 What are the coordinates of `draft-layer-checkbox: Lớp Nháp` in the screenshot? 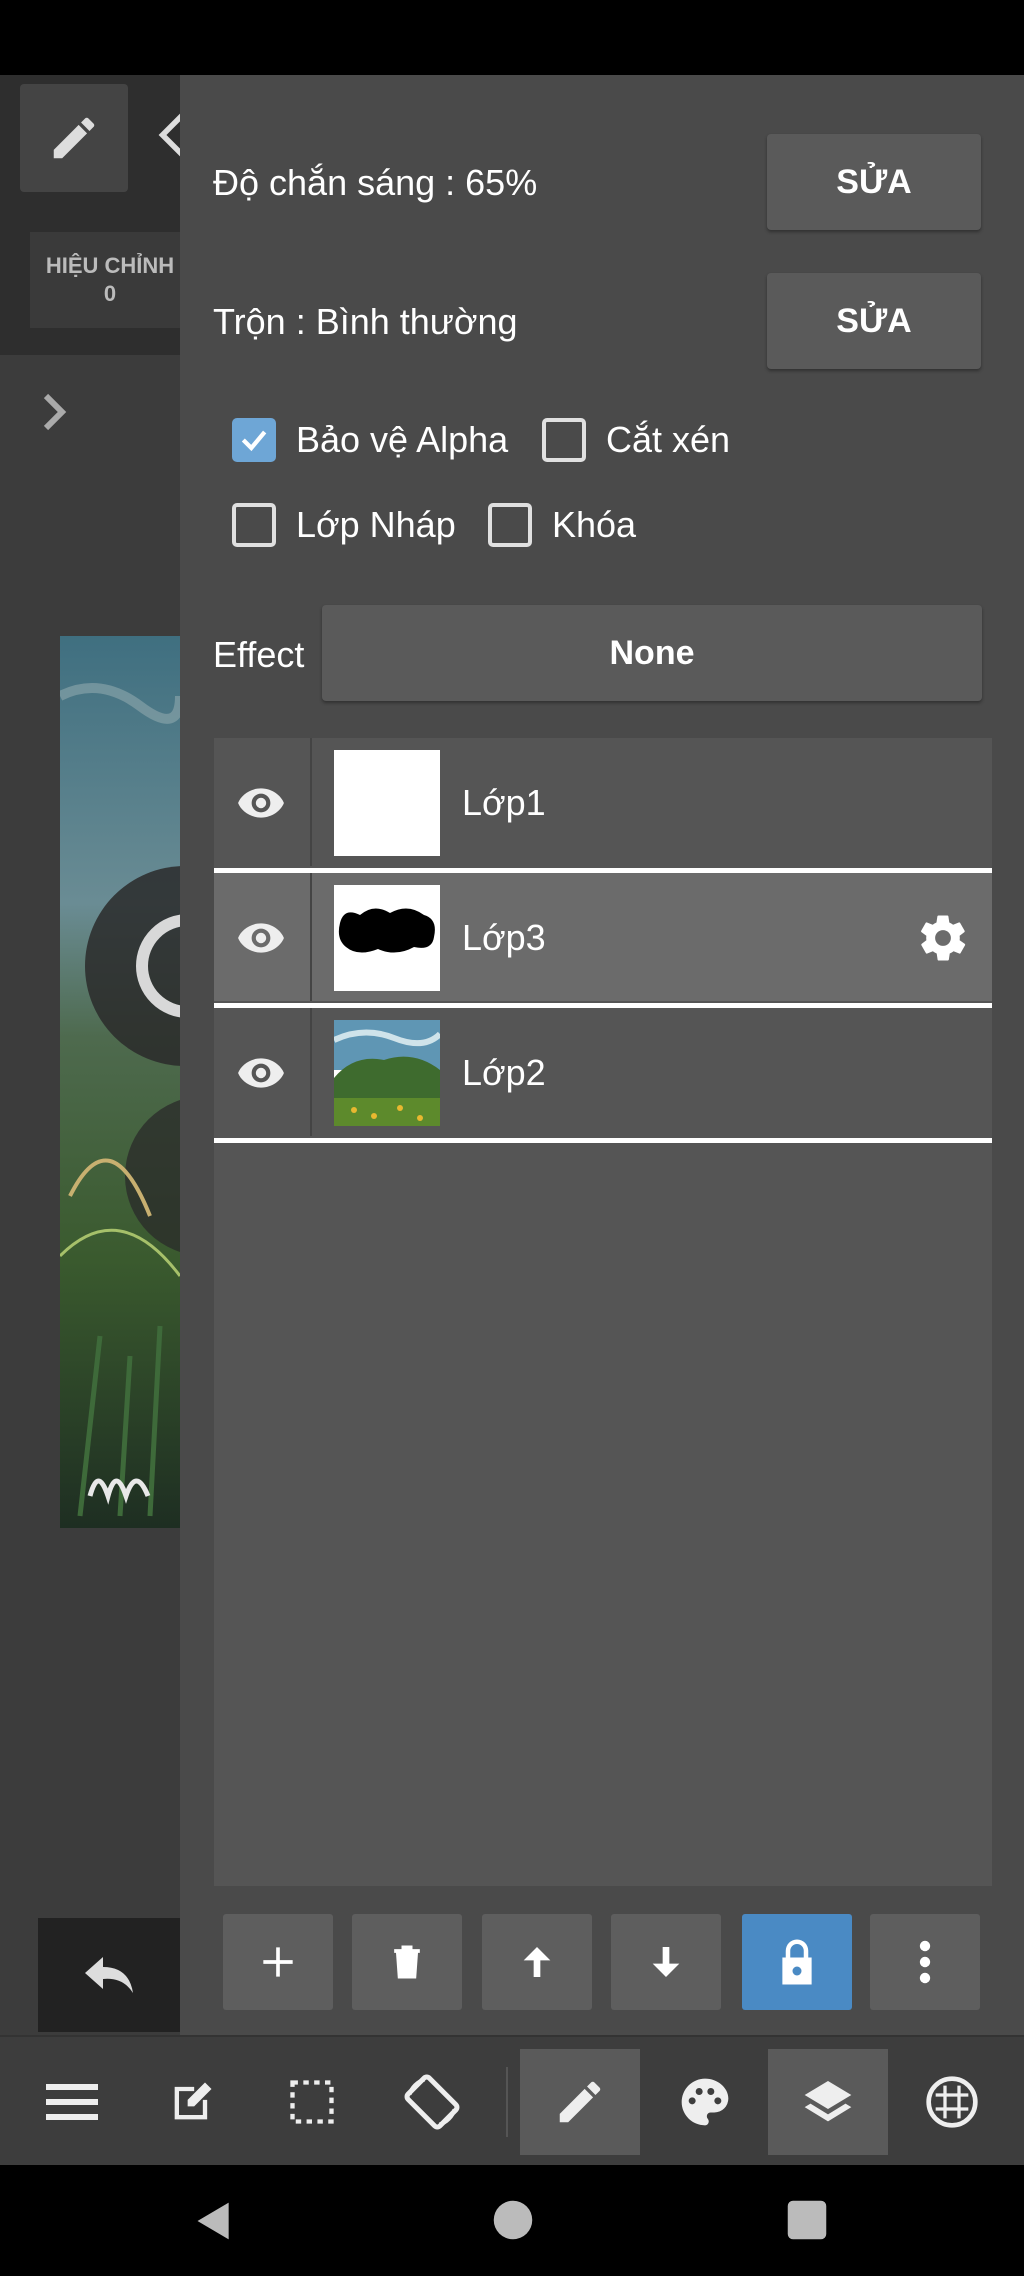 It's located at (344, 525).